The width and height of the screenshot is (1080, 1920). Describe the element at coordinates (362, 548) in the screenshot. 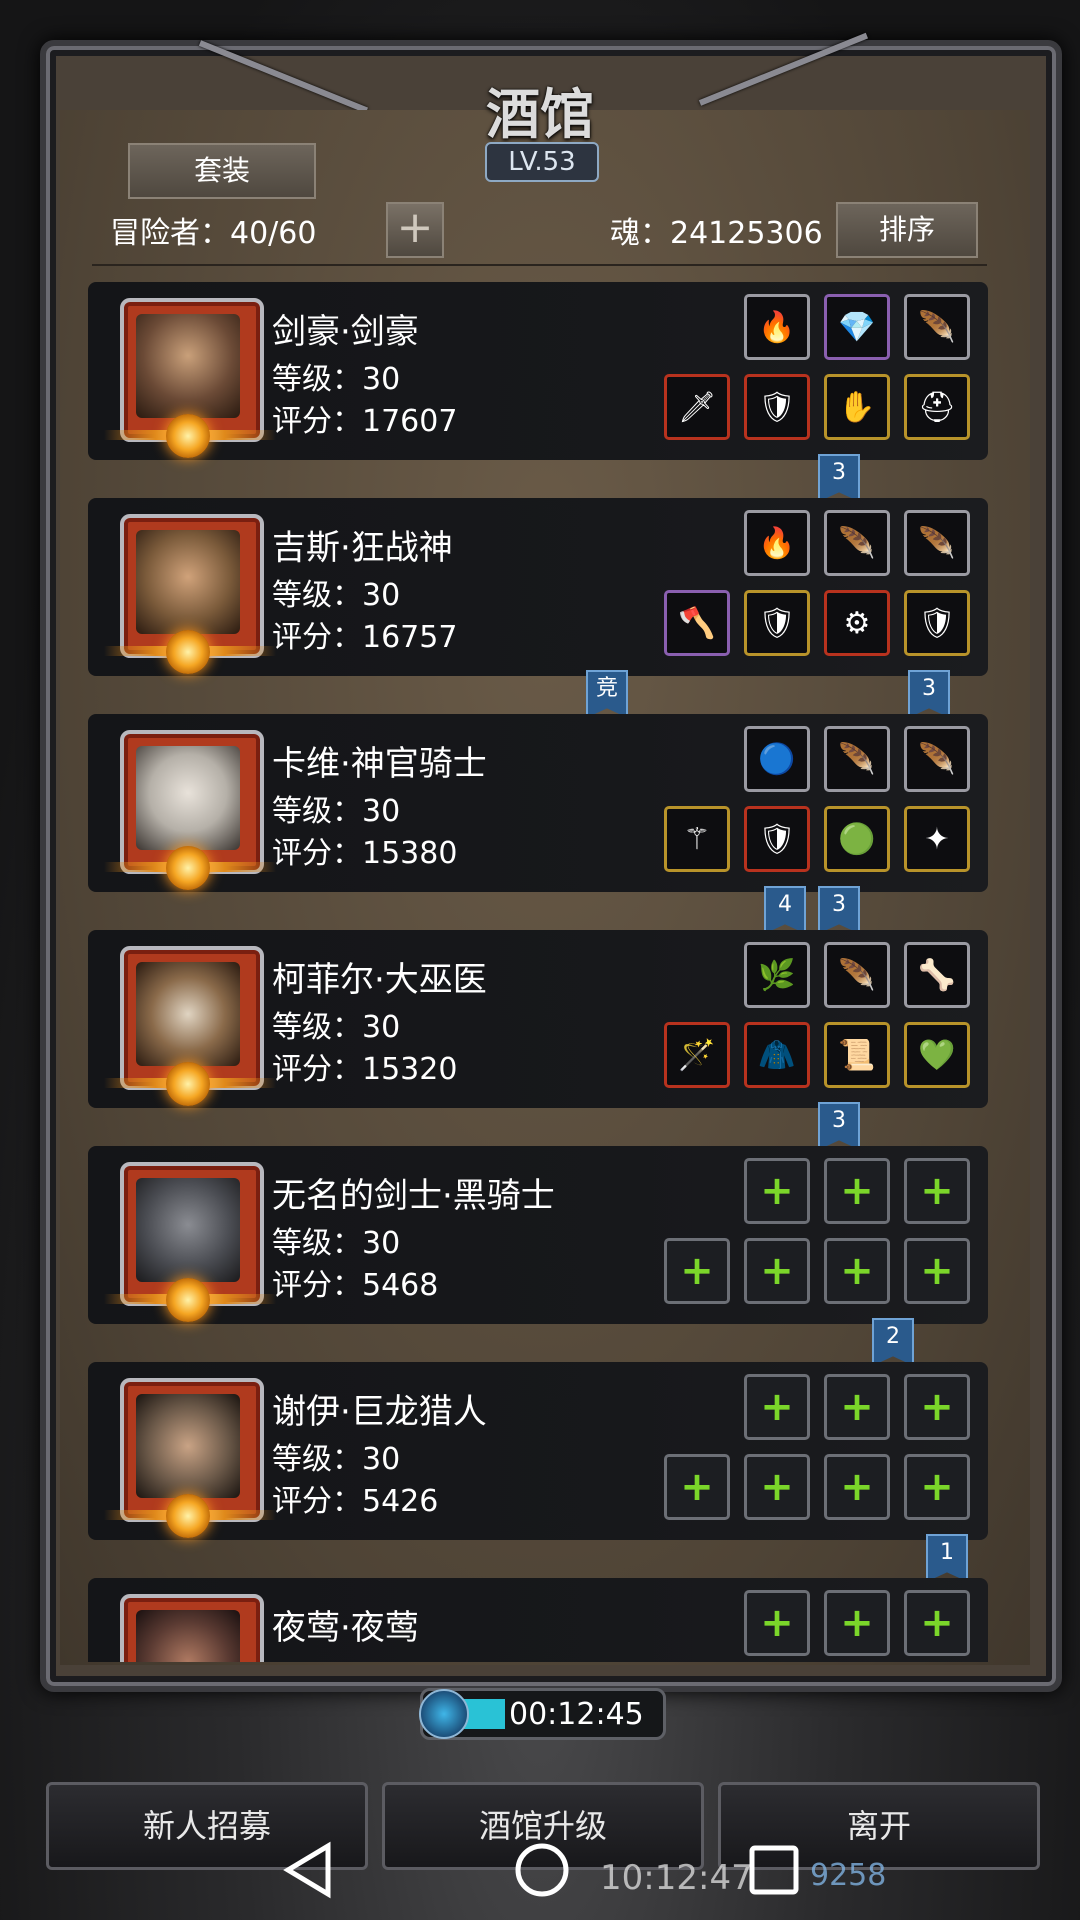

I see `hero-name: 吉斯·狂战神` at that location.